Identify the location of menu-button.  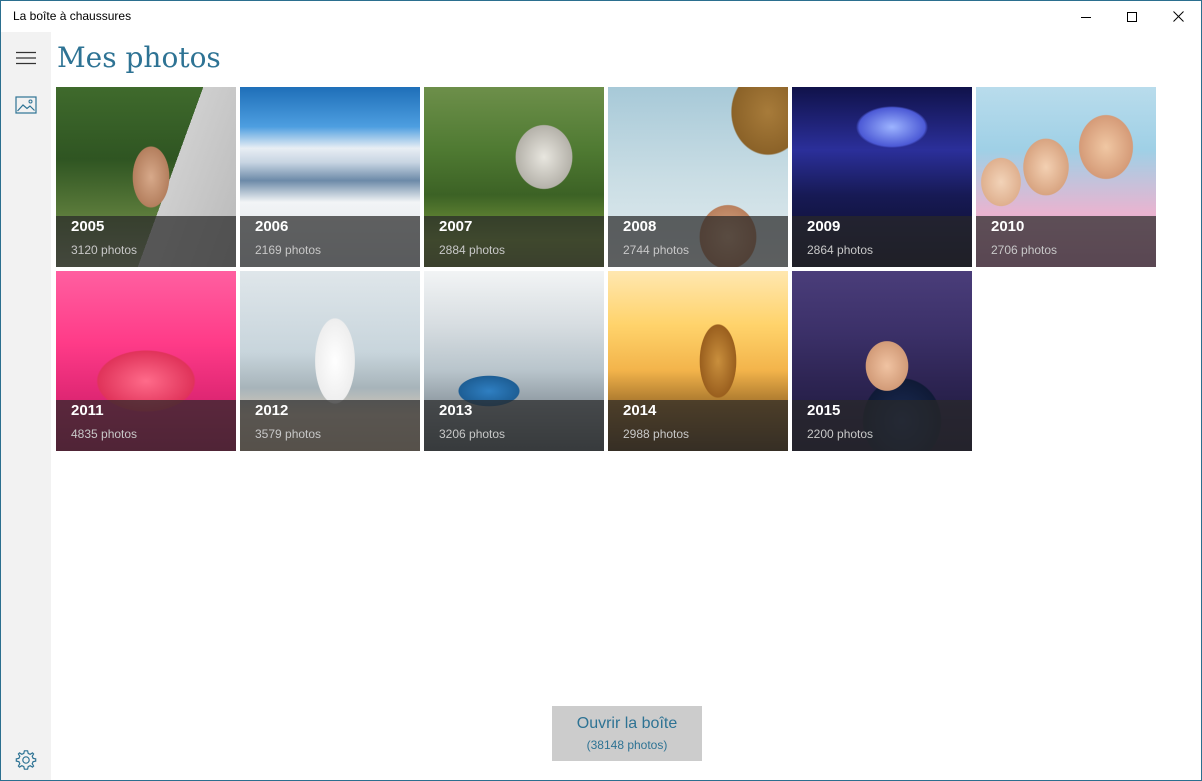
(26, 58).